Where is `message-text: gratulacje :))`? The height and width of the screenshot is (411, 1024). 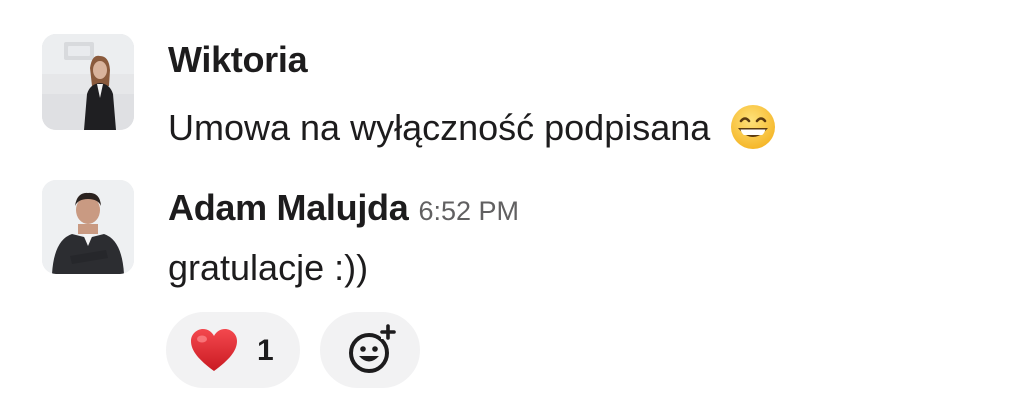
message-text: gratulacje :)) is located at coordinates (268, 268).